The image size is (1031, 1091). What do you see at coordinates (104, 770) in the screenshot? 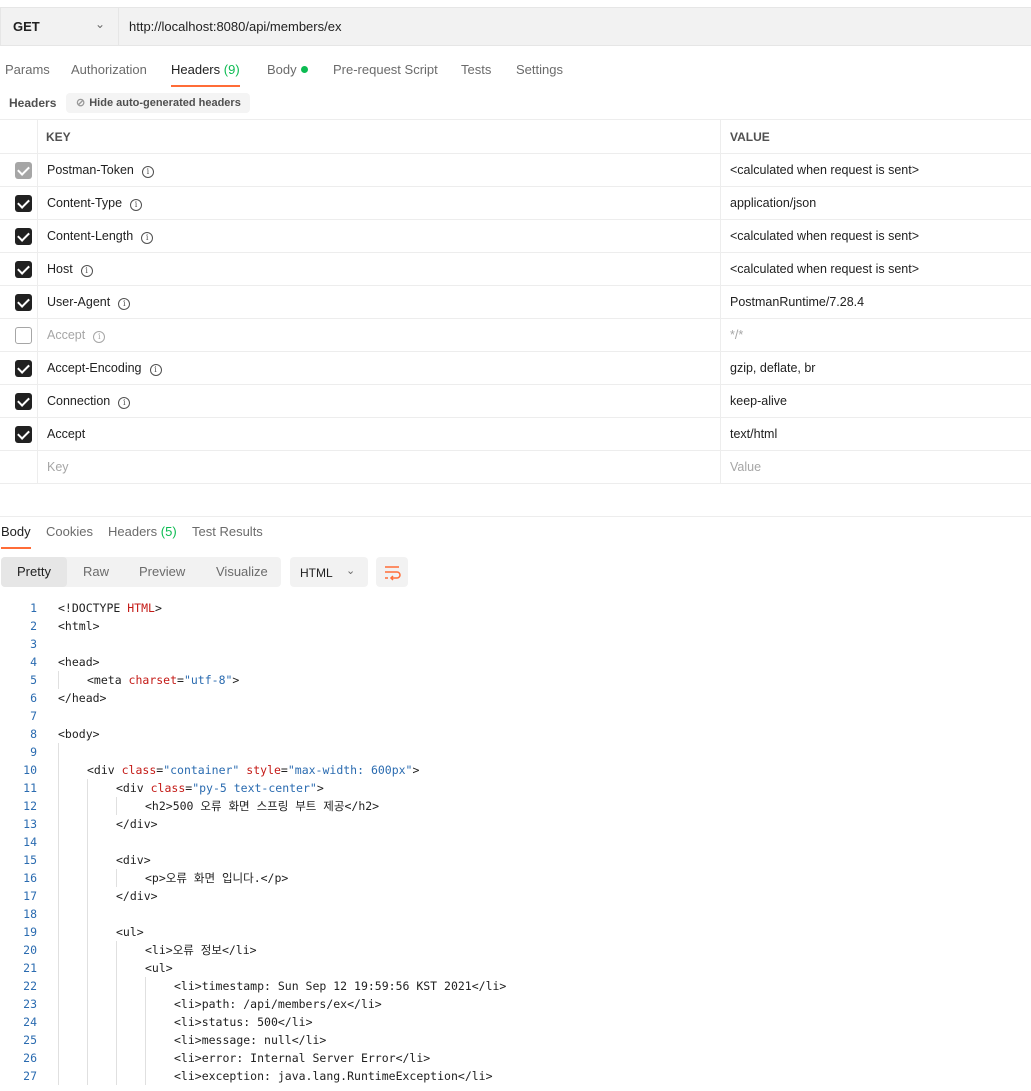
I see `code-token: <div` at bounding box center [104, 770].